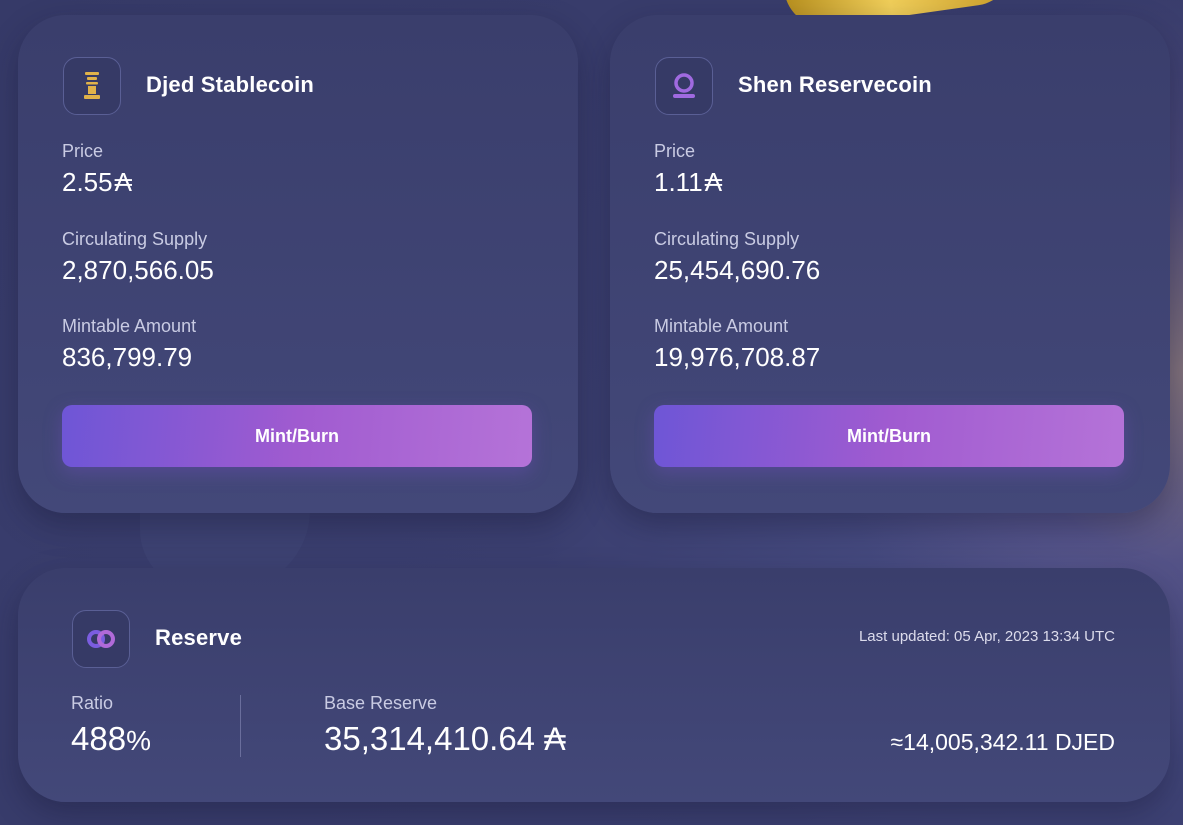  I want to click on djed-pillar-icon, so click(92, 86).